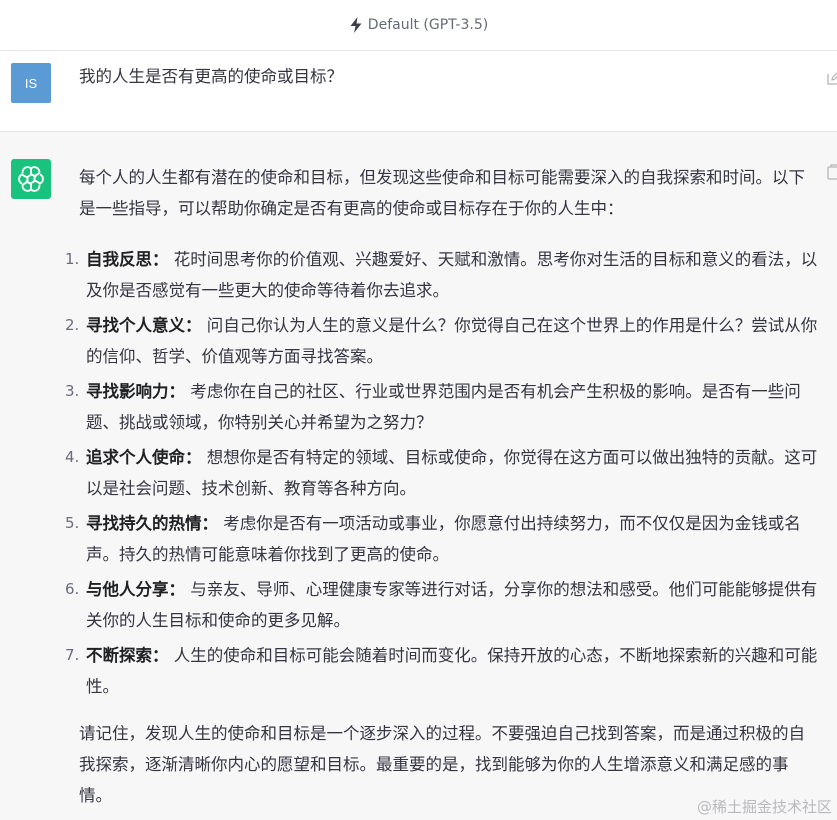  Describe the element at coordinates (135, 391) in the screenshot. I see `list-item-title: 寻找影响力：` at that location.